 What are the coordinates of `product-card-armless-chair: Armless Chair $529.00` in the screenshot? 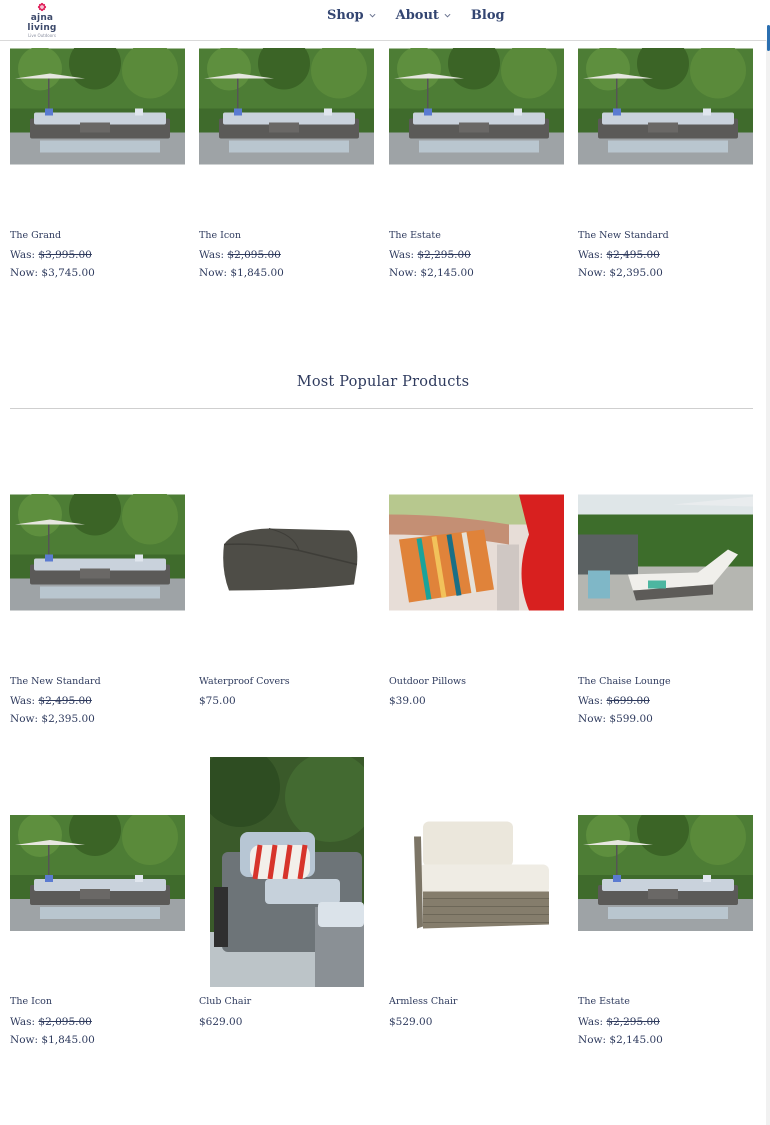 It's located at (476, 907).